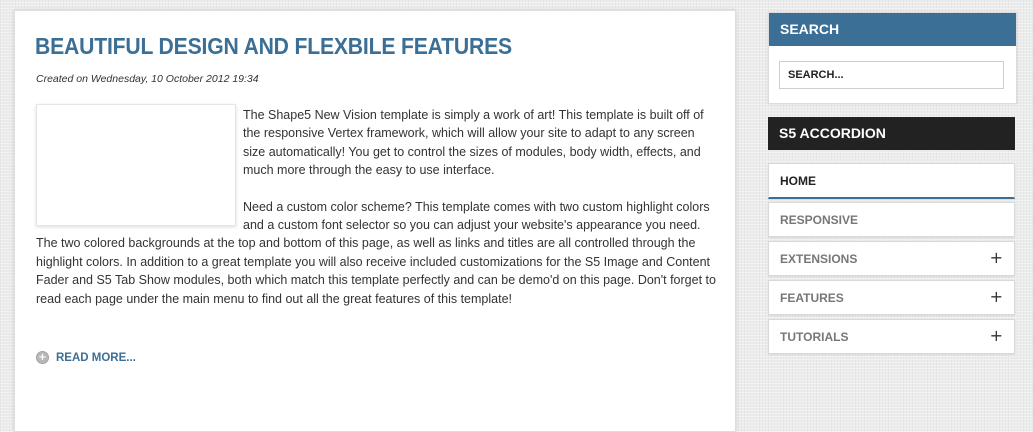 This screenshot has width=1033, height=432. Describe the element at coordinates (891, 133) in the screenshot. I see `accordion-title: S5 ACCORDION` at that location.